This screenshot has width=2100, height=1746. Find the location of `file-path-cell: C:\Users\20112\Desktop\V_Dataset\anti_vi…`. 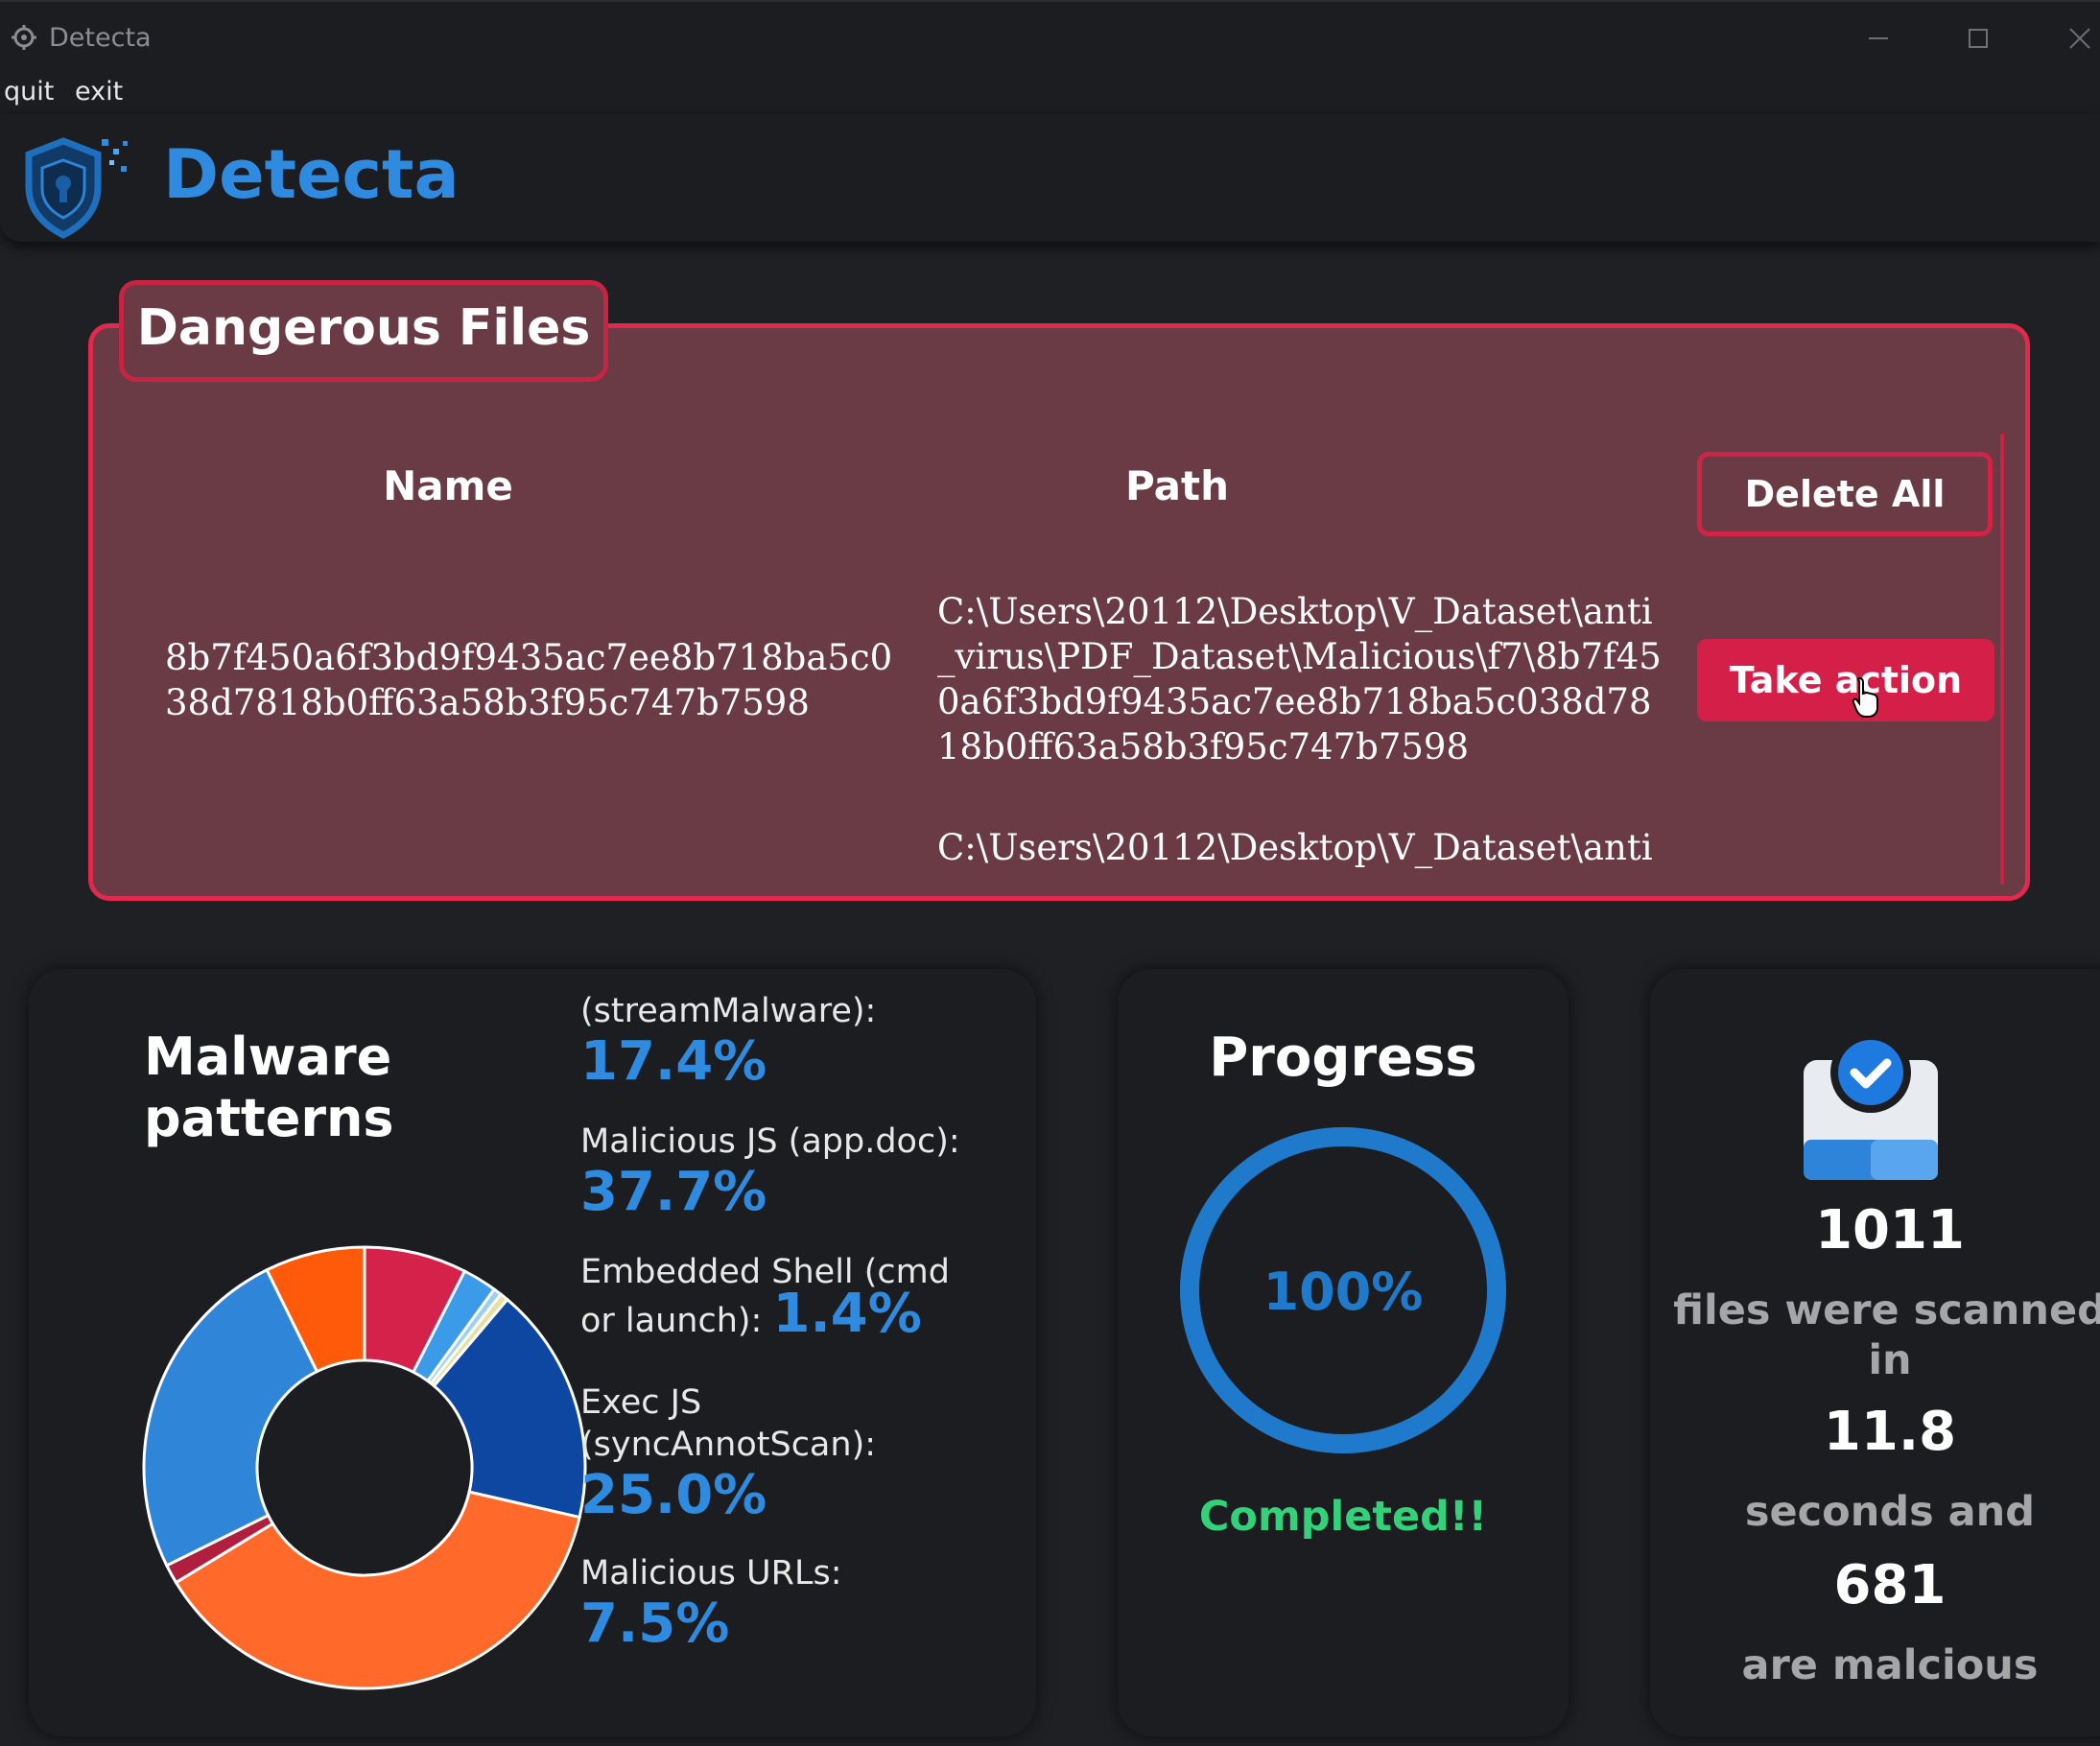

file-path-cell: C:\Users\20112\Desktop\V_Dataset\anti_vi… is located at coordinates (1299, 679).